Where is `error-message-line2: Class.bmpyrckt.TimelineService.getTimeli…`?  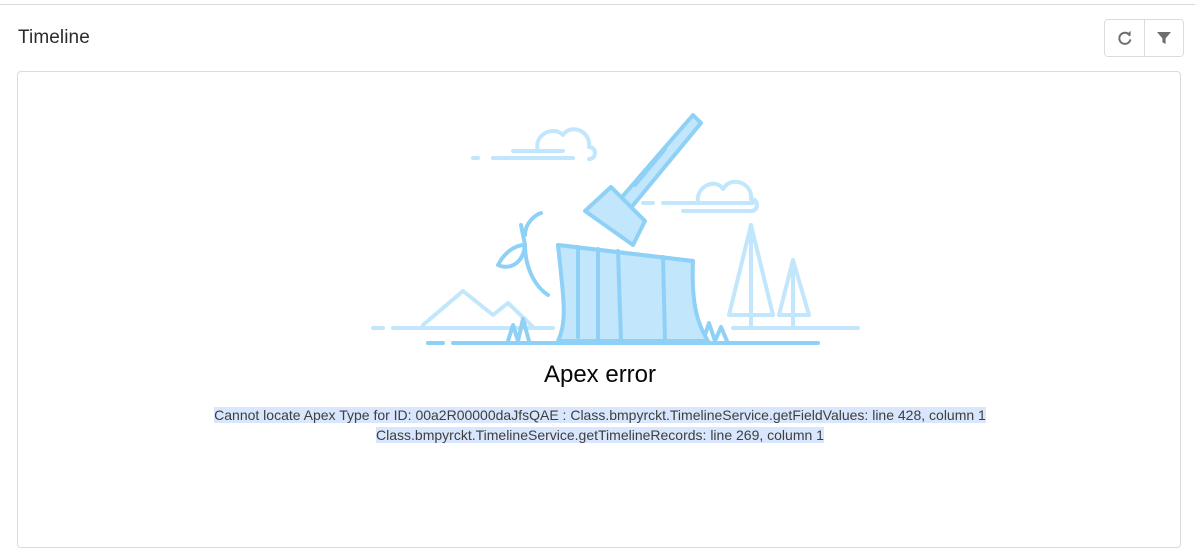
error-message-line2: Class.bmpyrckt.TimelineService.getTimeli… is located at coordinates (600, 435).